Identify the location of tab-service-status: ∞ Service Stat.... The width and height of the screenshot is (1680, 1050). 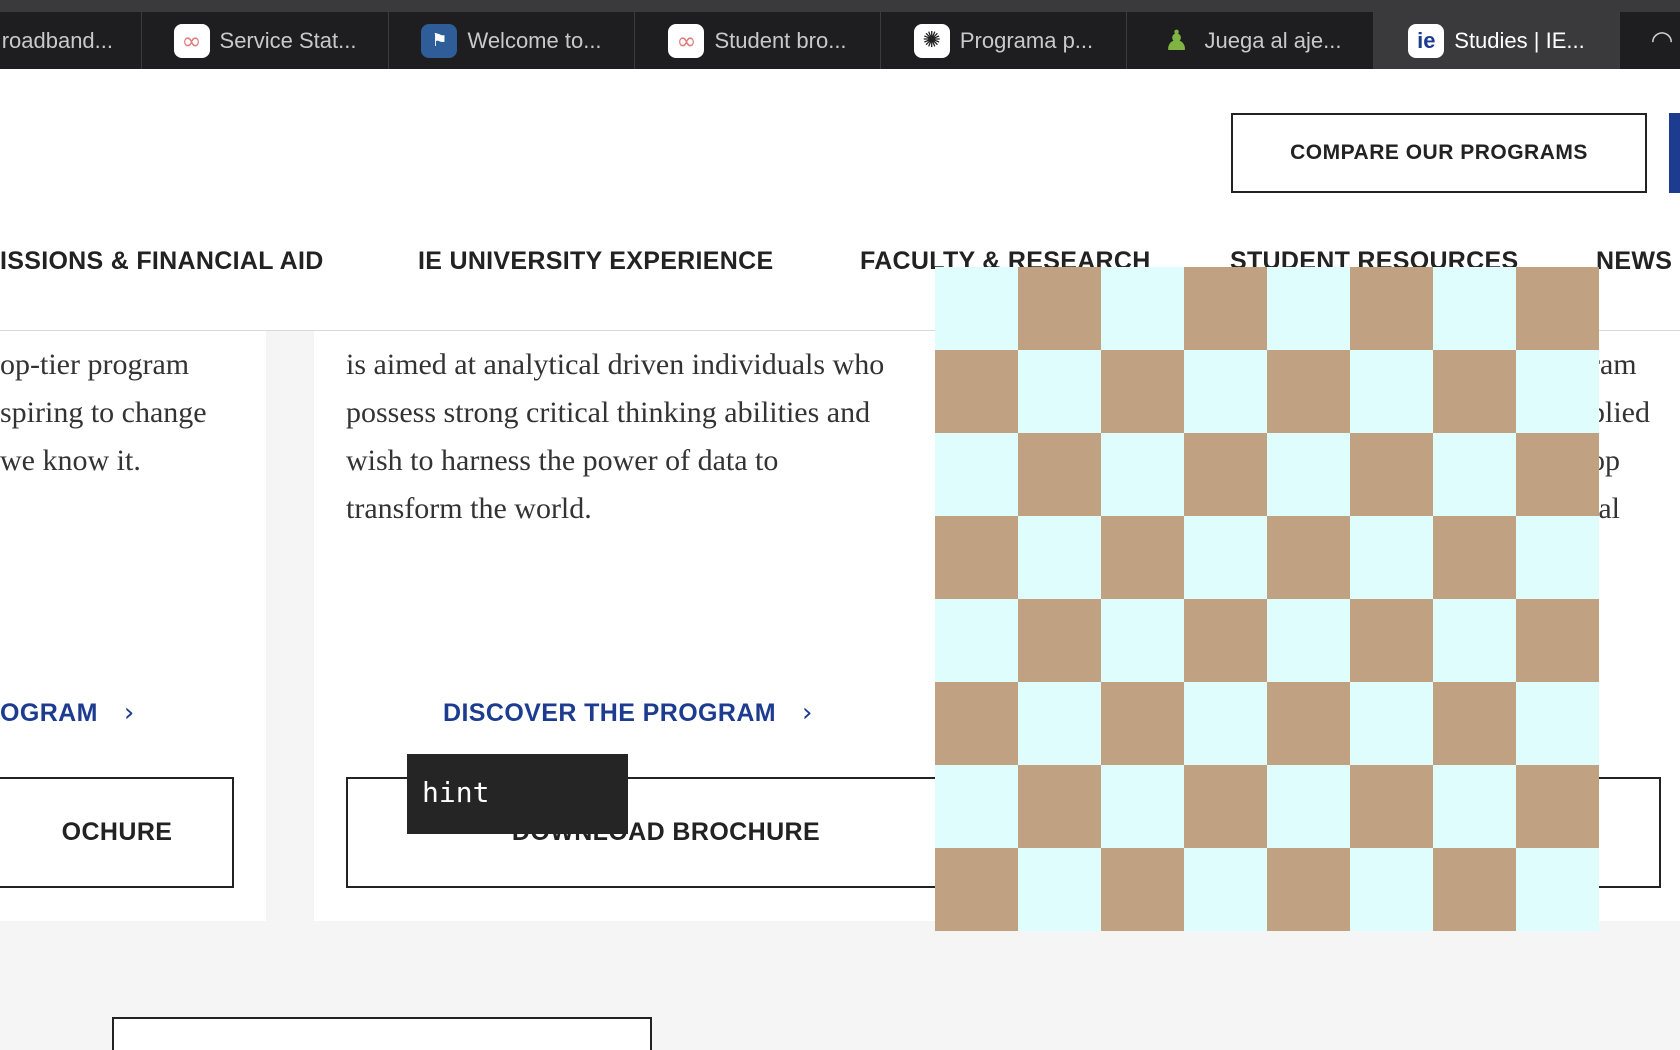
(265, 40).